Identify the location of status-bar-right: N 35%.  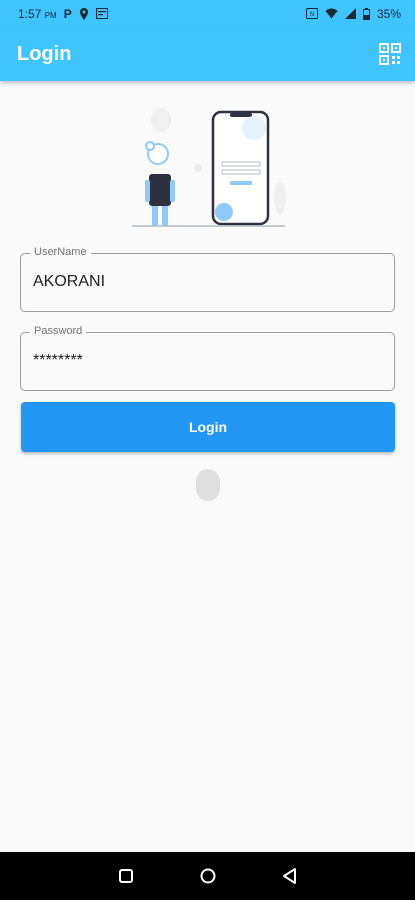
(353, 13).